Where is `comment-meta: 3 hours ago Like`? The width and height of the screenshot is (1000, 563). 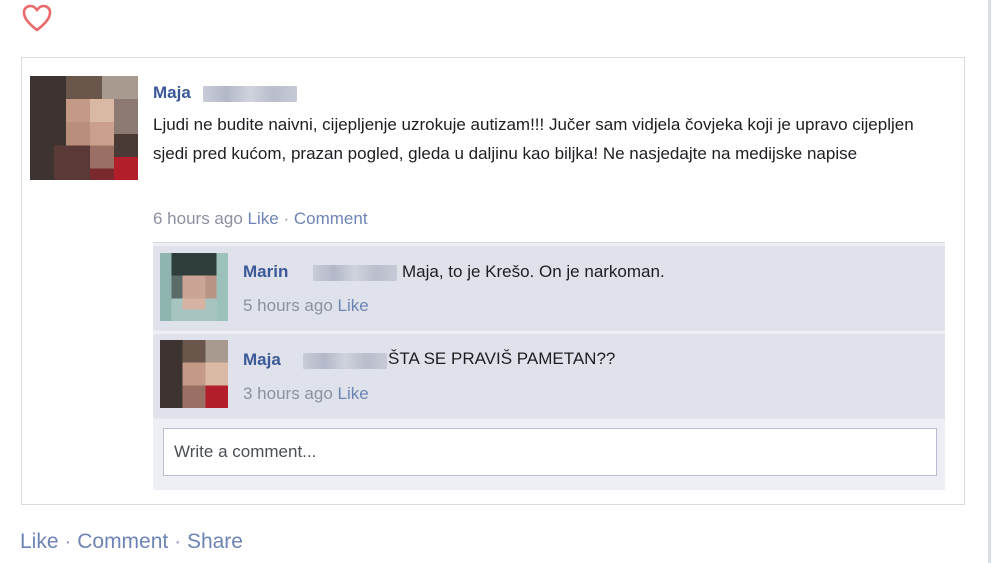 comment-meta: 3 hours ago Like is located at coordinates (306, 394).